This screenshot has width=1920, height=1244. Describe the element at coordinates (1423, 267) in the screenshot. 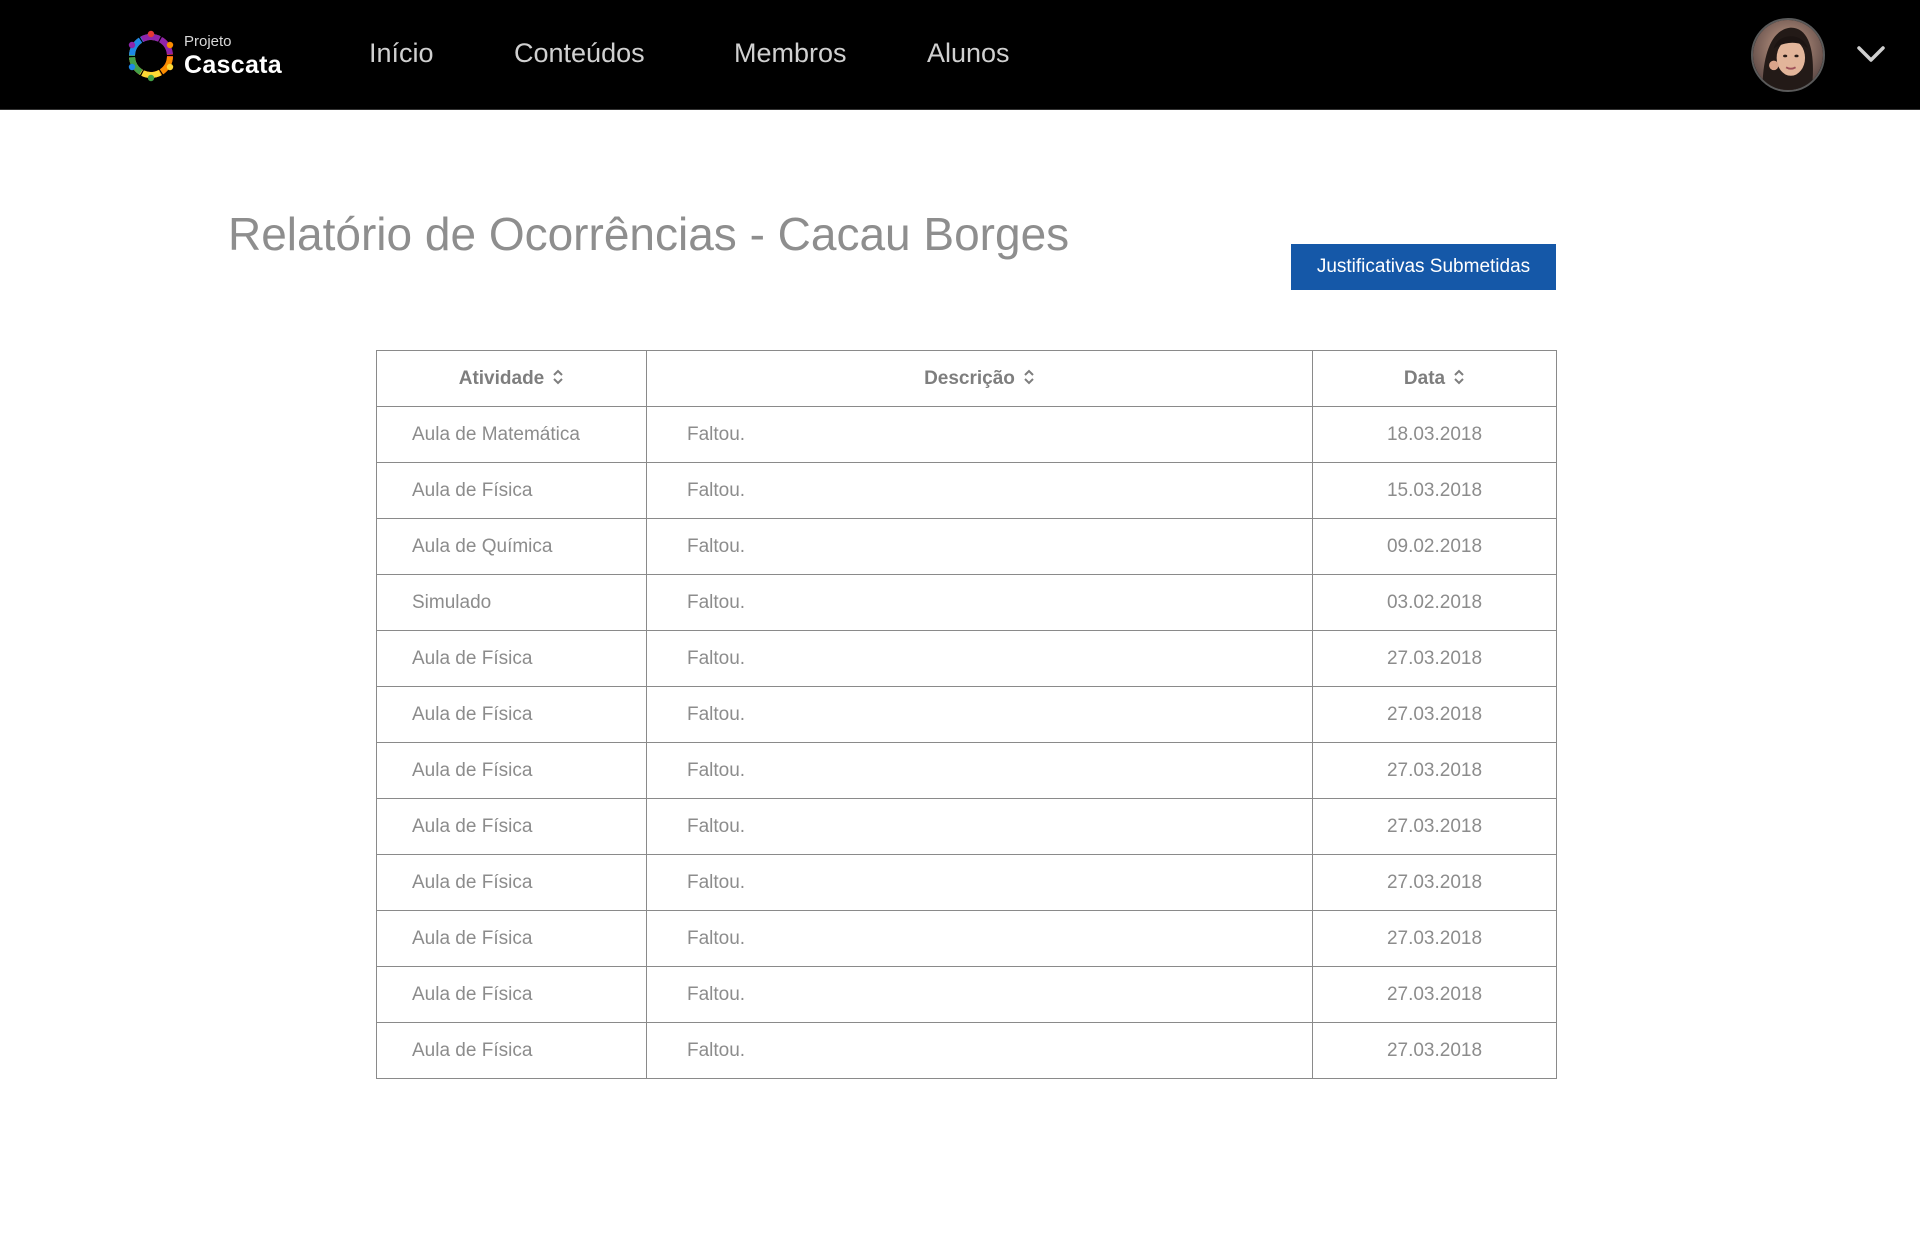

I see `justificativas-submetidas-button: Justificativas Submetidas` at that location.